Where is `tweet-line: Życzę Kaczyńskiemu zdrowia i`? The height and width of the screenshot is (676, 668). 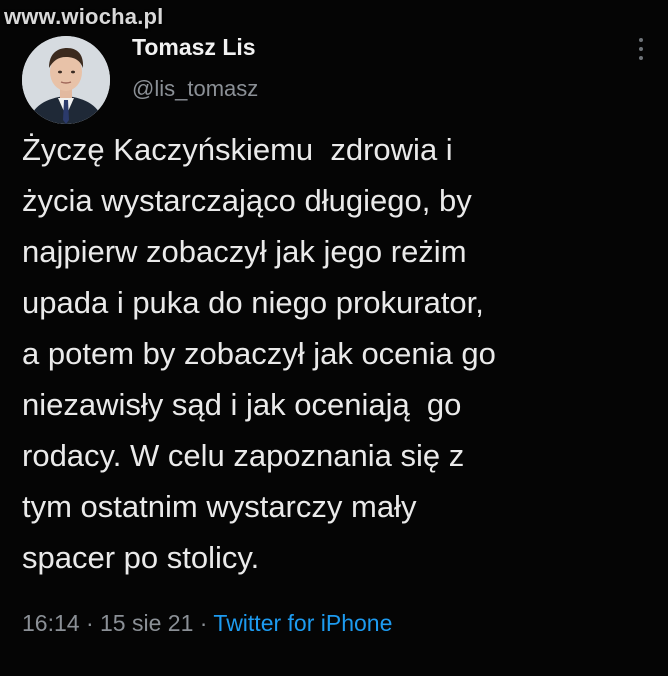 tweet-line: Życzę Kaczyńskiemu zdrowia i is located at coordinates (237, 149).